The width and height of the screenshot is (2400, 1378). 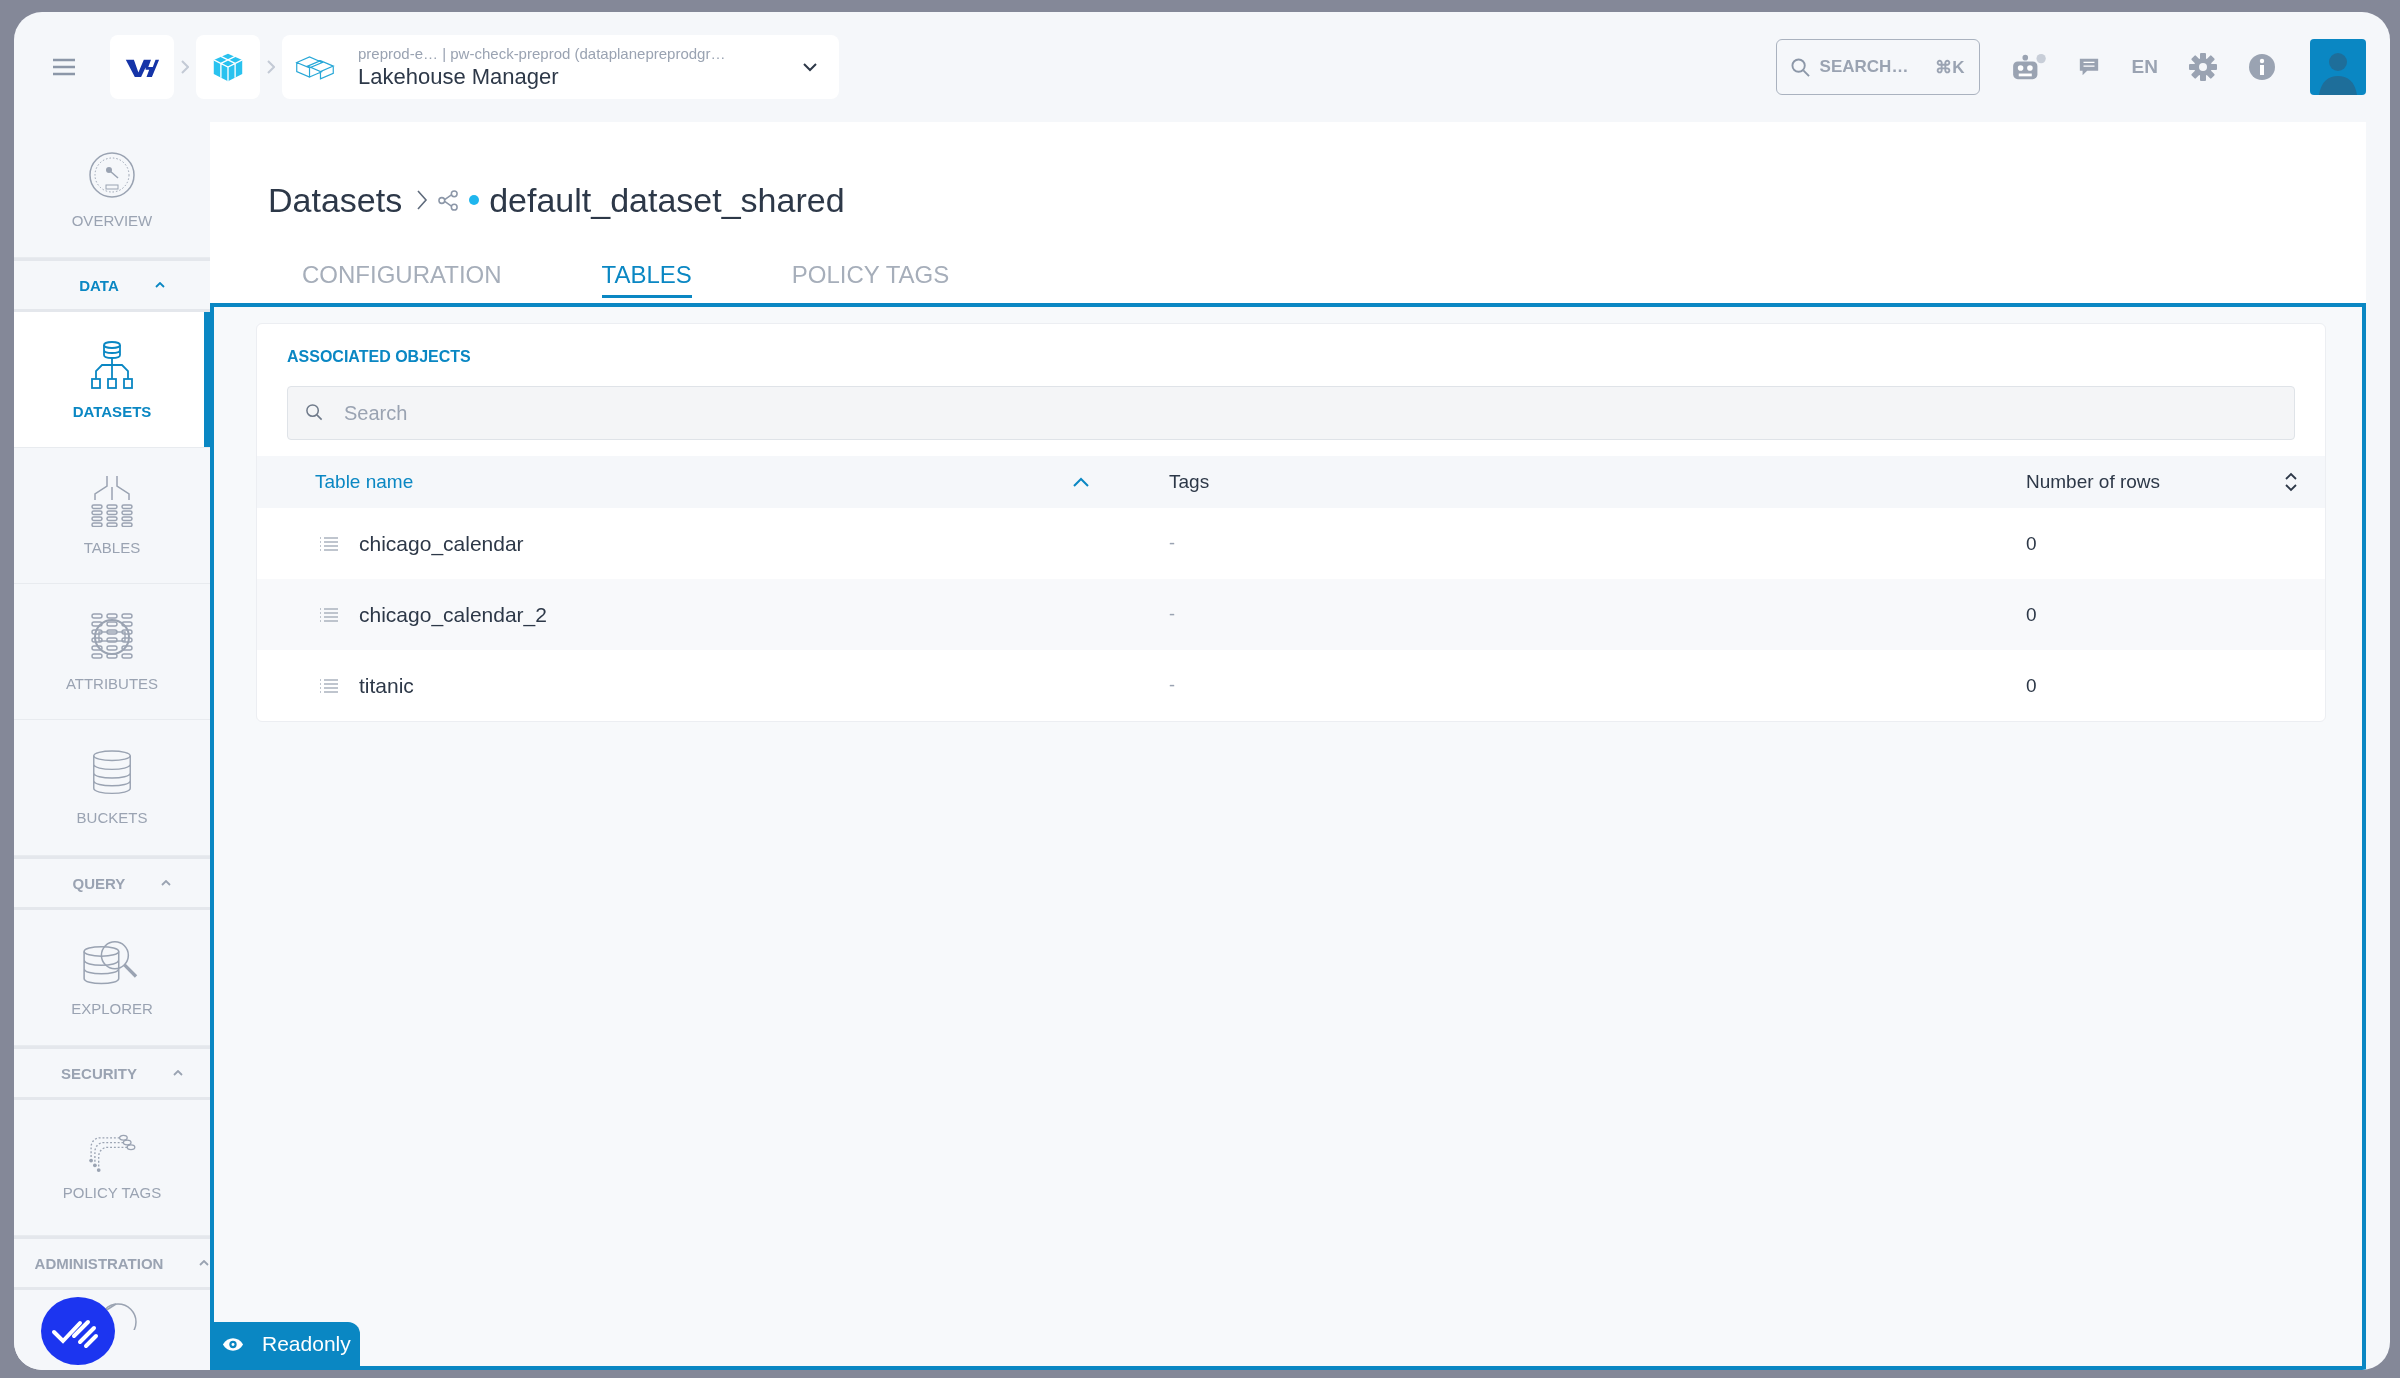 I want to click on column-header: Number of rows, so click(x=2093, y=482).